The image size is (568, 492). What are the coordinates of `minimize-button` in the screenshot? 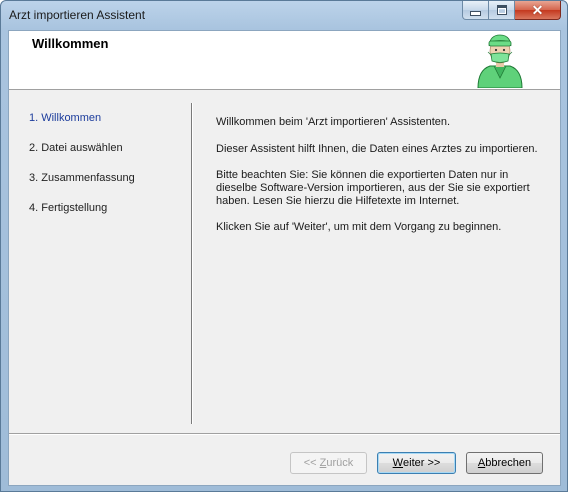 It's located at (475, 10).